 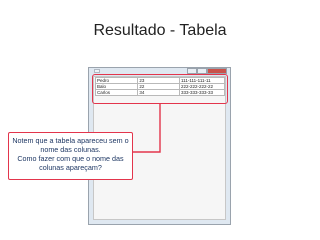 I want to click on callout-line: Como fazer com que o nome das, so click(x=70, y=158).